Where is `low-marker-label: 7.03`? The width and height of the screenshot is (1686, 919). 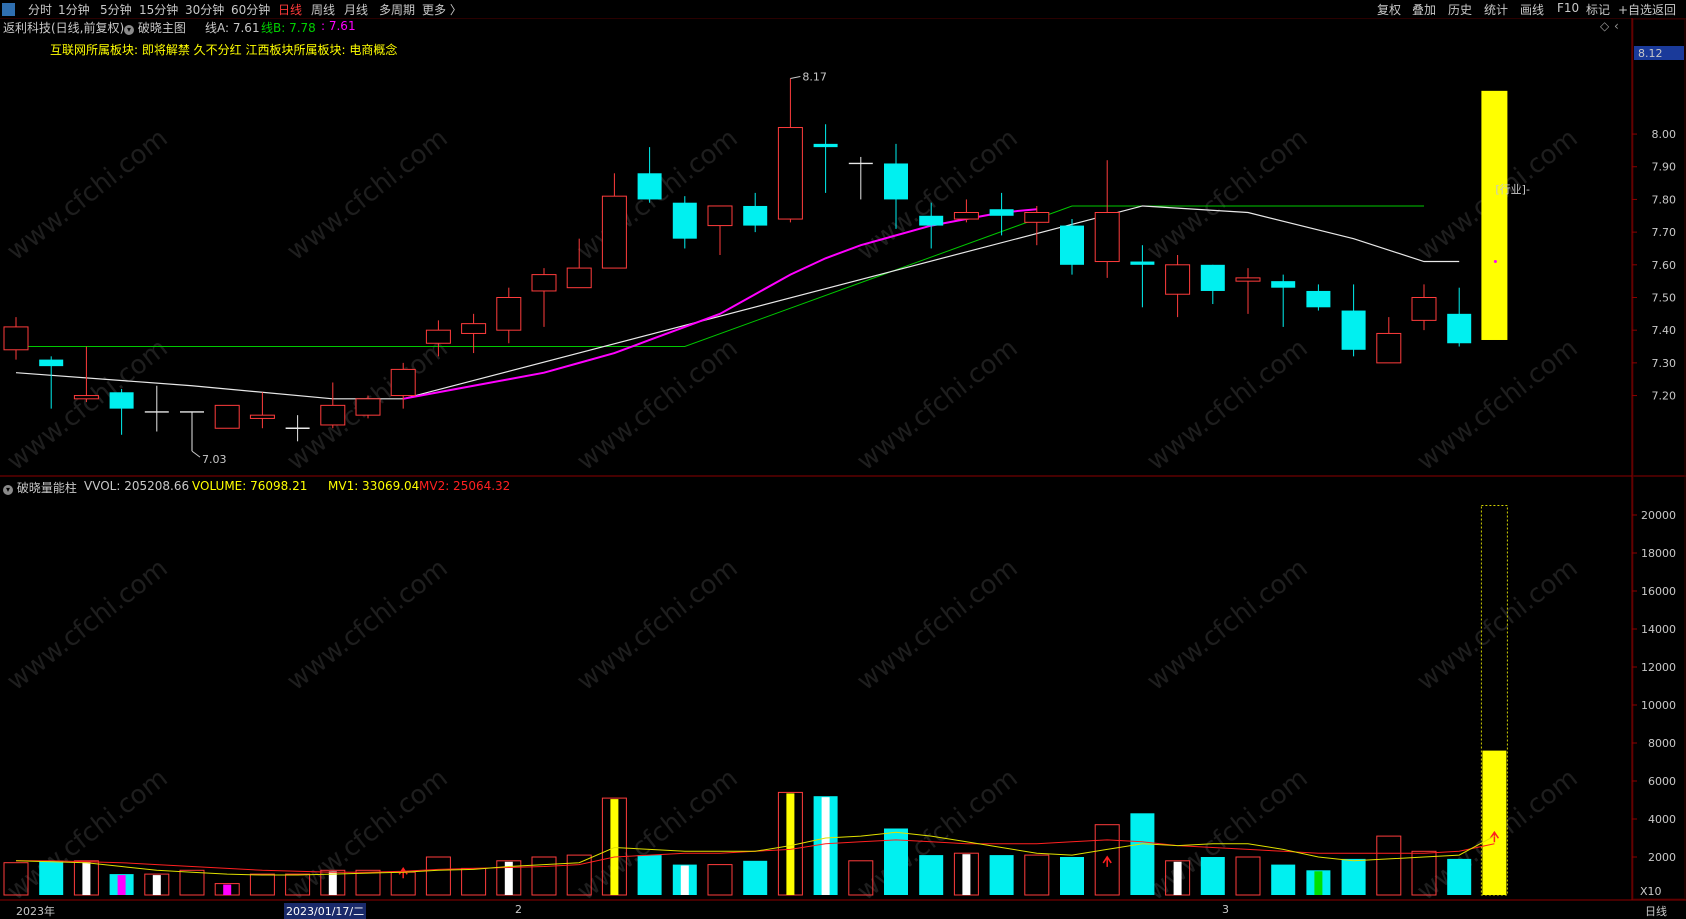
low-marker-label: 7.03 is located at coordinates (214, 459).